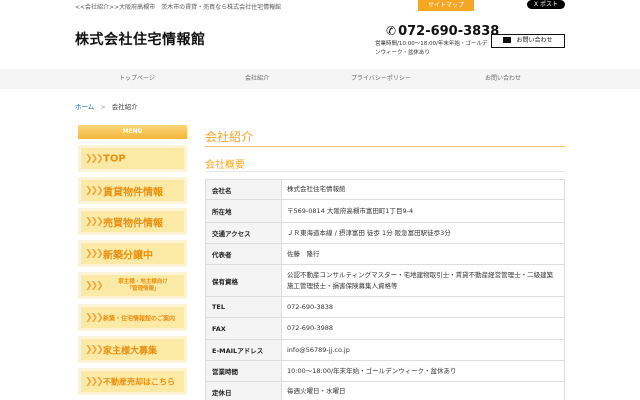  I want to click on sitemap-button: サイトマップ, so click(446, 5).